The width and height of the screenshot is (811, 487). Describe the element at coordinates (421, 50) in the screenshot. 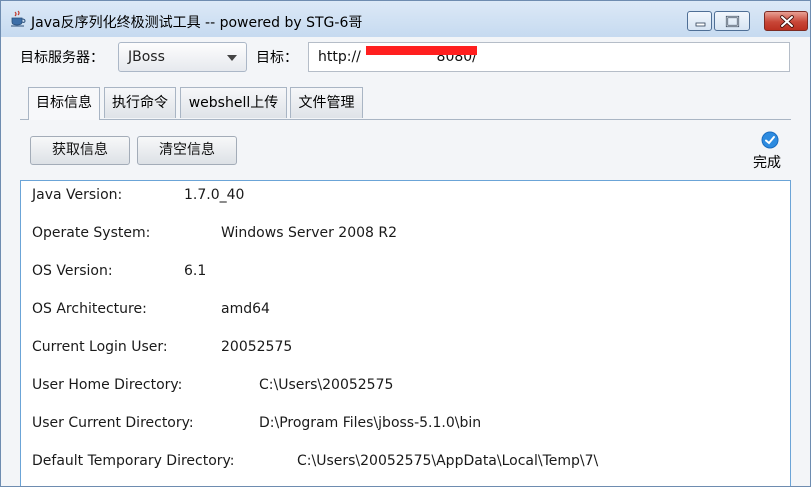

I see `url-redaction-bar` at that location.